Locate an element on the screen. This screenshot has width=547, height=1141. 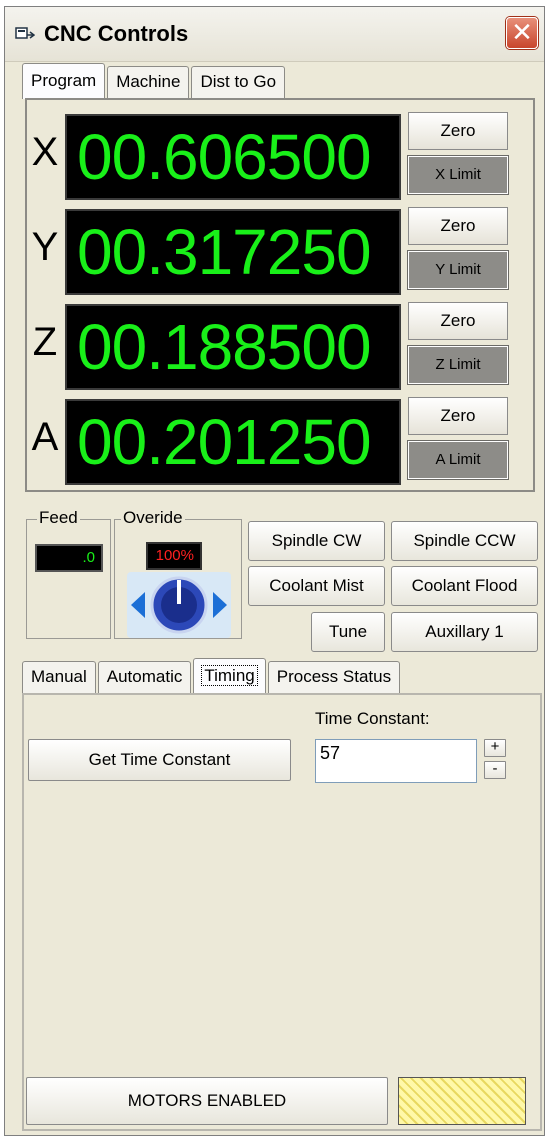
zero-z-button: Zero is located at coordinates (458, 321).